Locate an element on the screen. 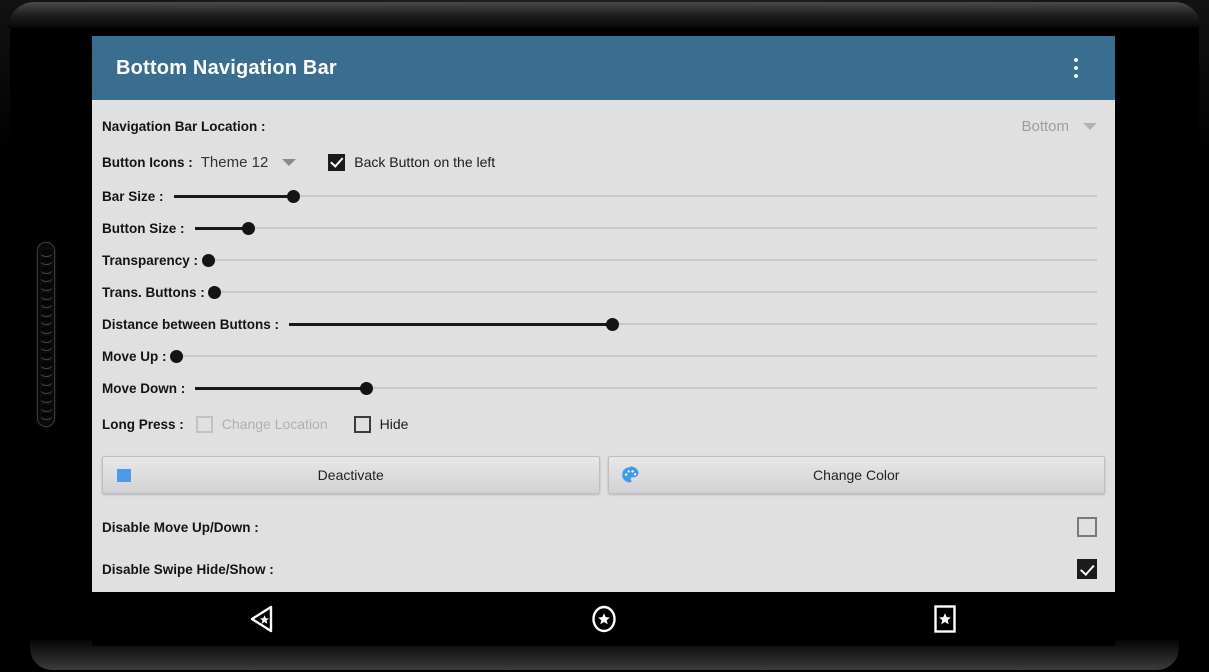 This screenshot has width=1209, height=672. deactivate-button-label: Deactivate is located at coordinates (350, 475).